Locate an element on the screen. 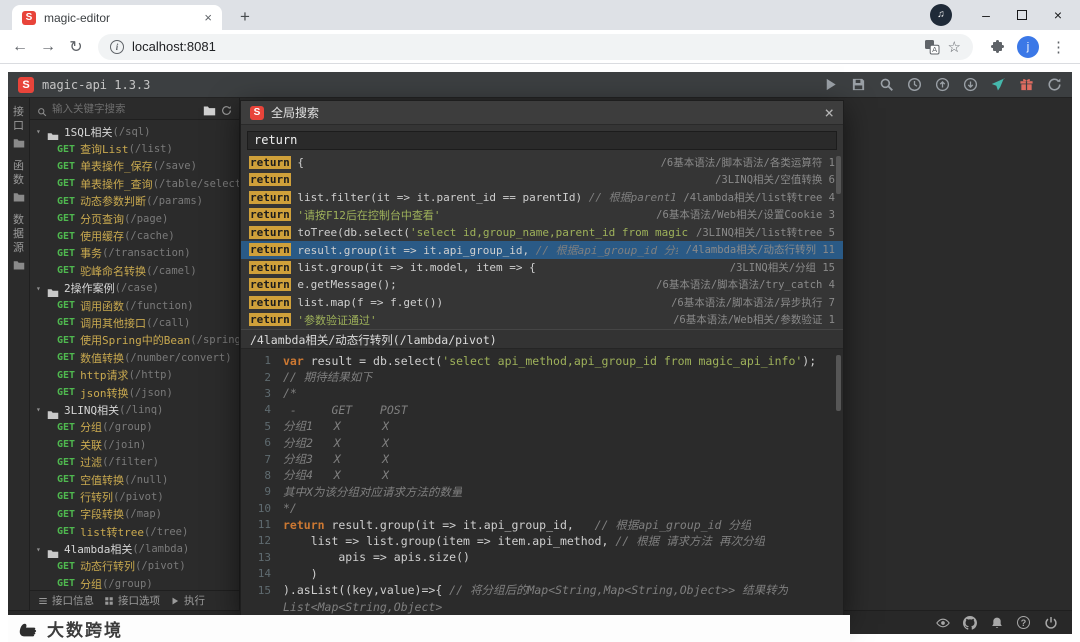 This screenshot has width=1080, height=642. address-bar: i localhost:8081 A ☆ is located at coordinates (535, 46).